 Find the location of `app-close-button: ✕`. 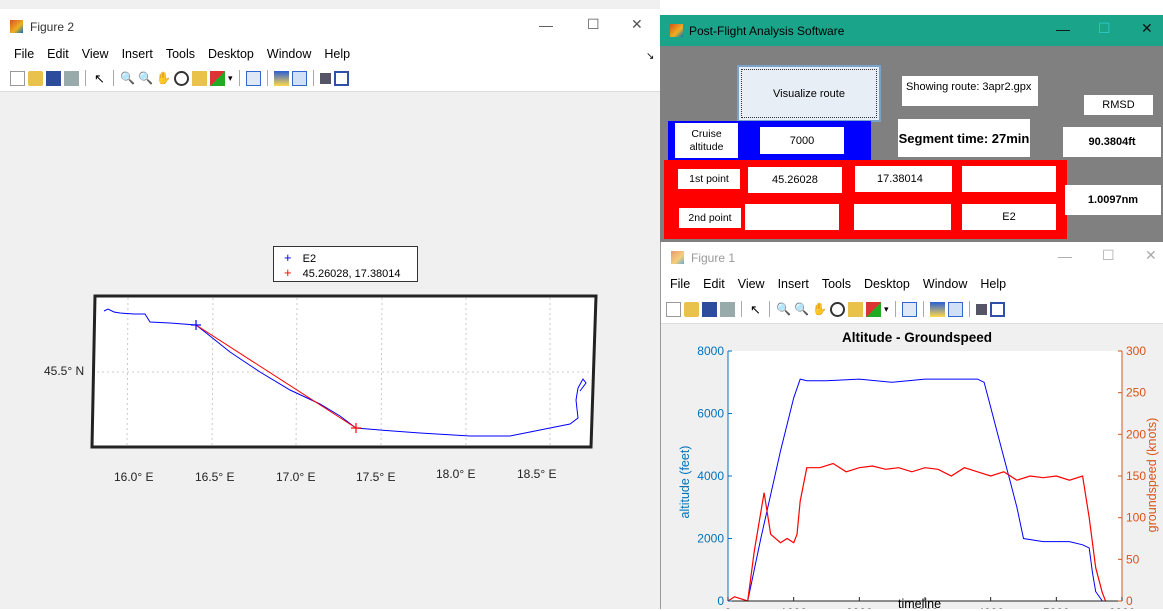

app-close-button: ✕ is located at coordinates (1147, 28).